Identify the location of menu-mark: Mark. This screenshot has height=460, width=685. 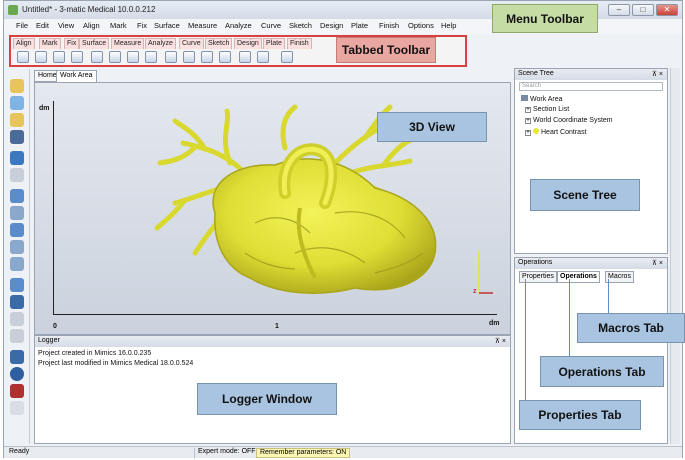
(118, 25).